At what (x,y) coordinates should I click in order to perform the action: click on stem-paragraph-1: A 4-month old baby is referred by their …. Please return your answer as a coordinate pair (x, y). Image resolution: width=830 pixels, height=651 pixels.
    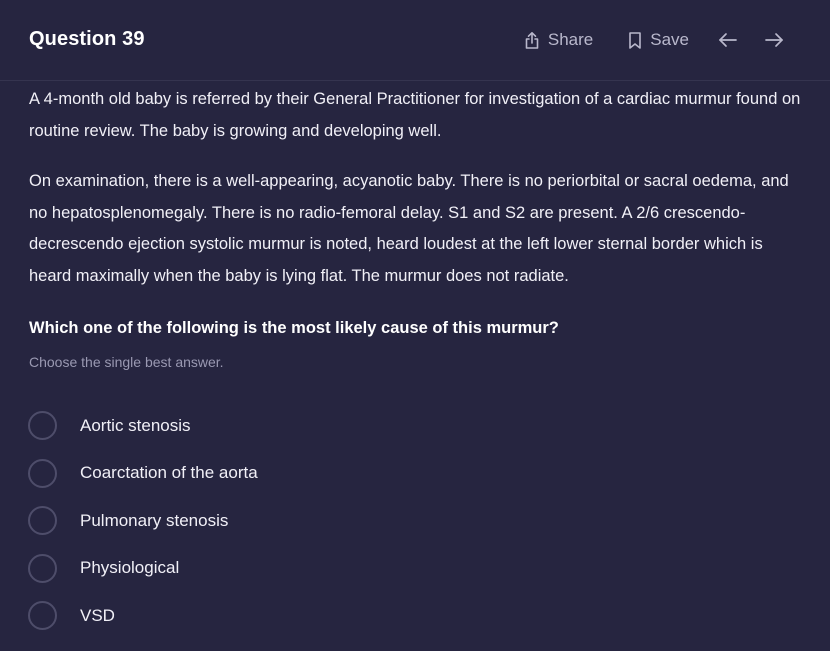
    Looking at the image, I should click on (415, 115).